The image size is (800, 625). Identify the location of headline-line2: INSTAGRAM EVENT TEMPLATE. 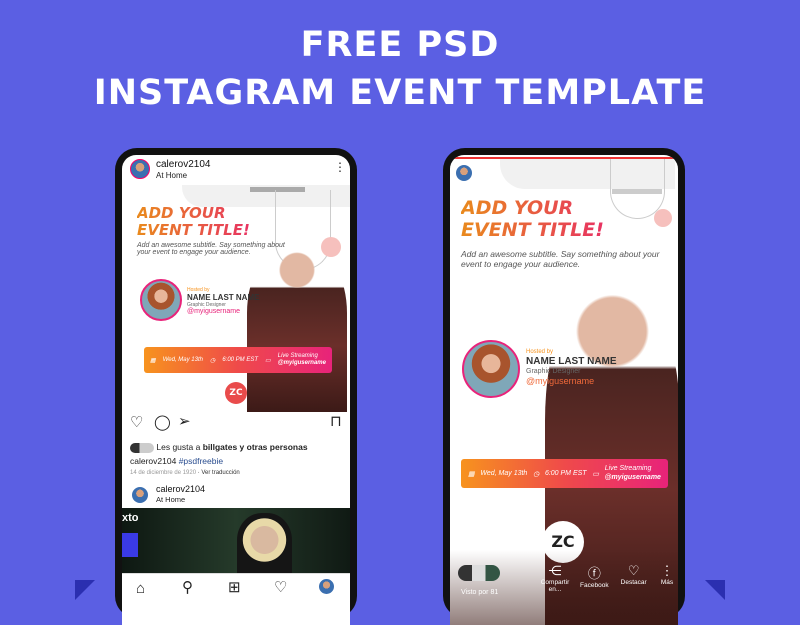
(400, 93).